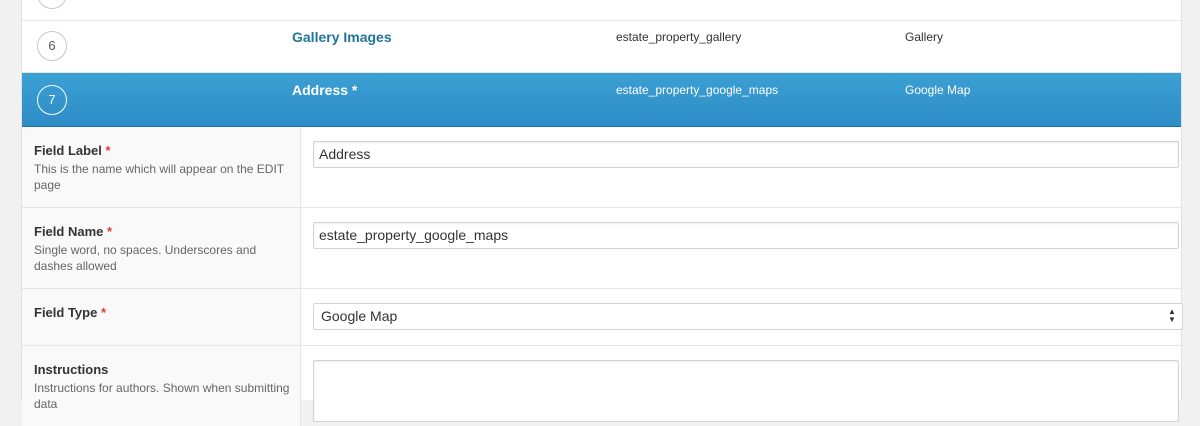  I want to click on setting-title-text: Field Label, so click(68, 150).